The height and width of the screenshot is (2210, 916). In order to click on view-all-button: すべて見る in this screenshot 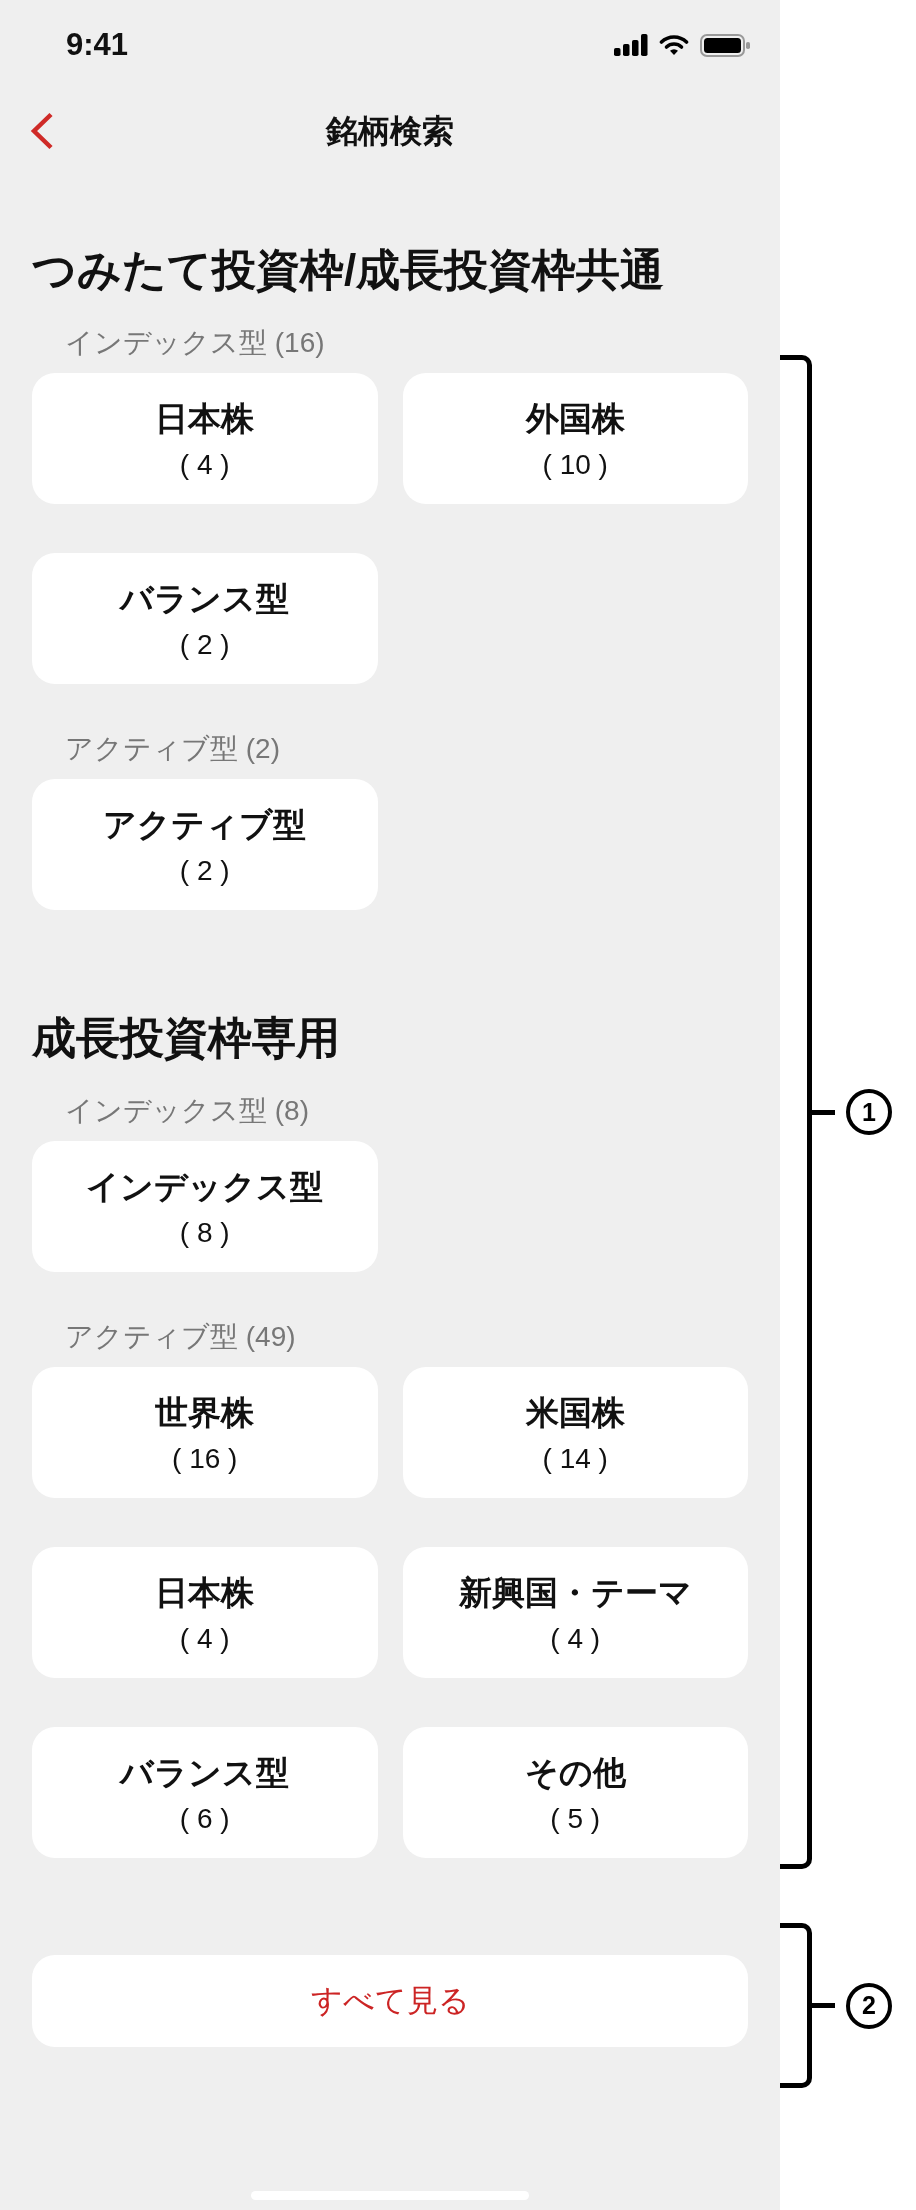, I will do `click(390, 2001)`.